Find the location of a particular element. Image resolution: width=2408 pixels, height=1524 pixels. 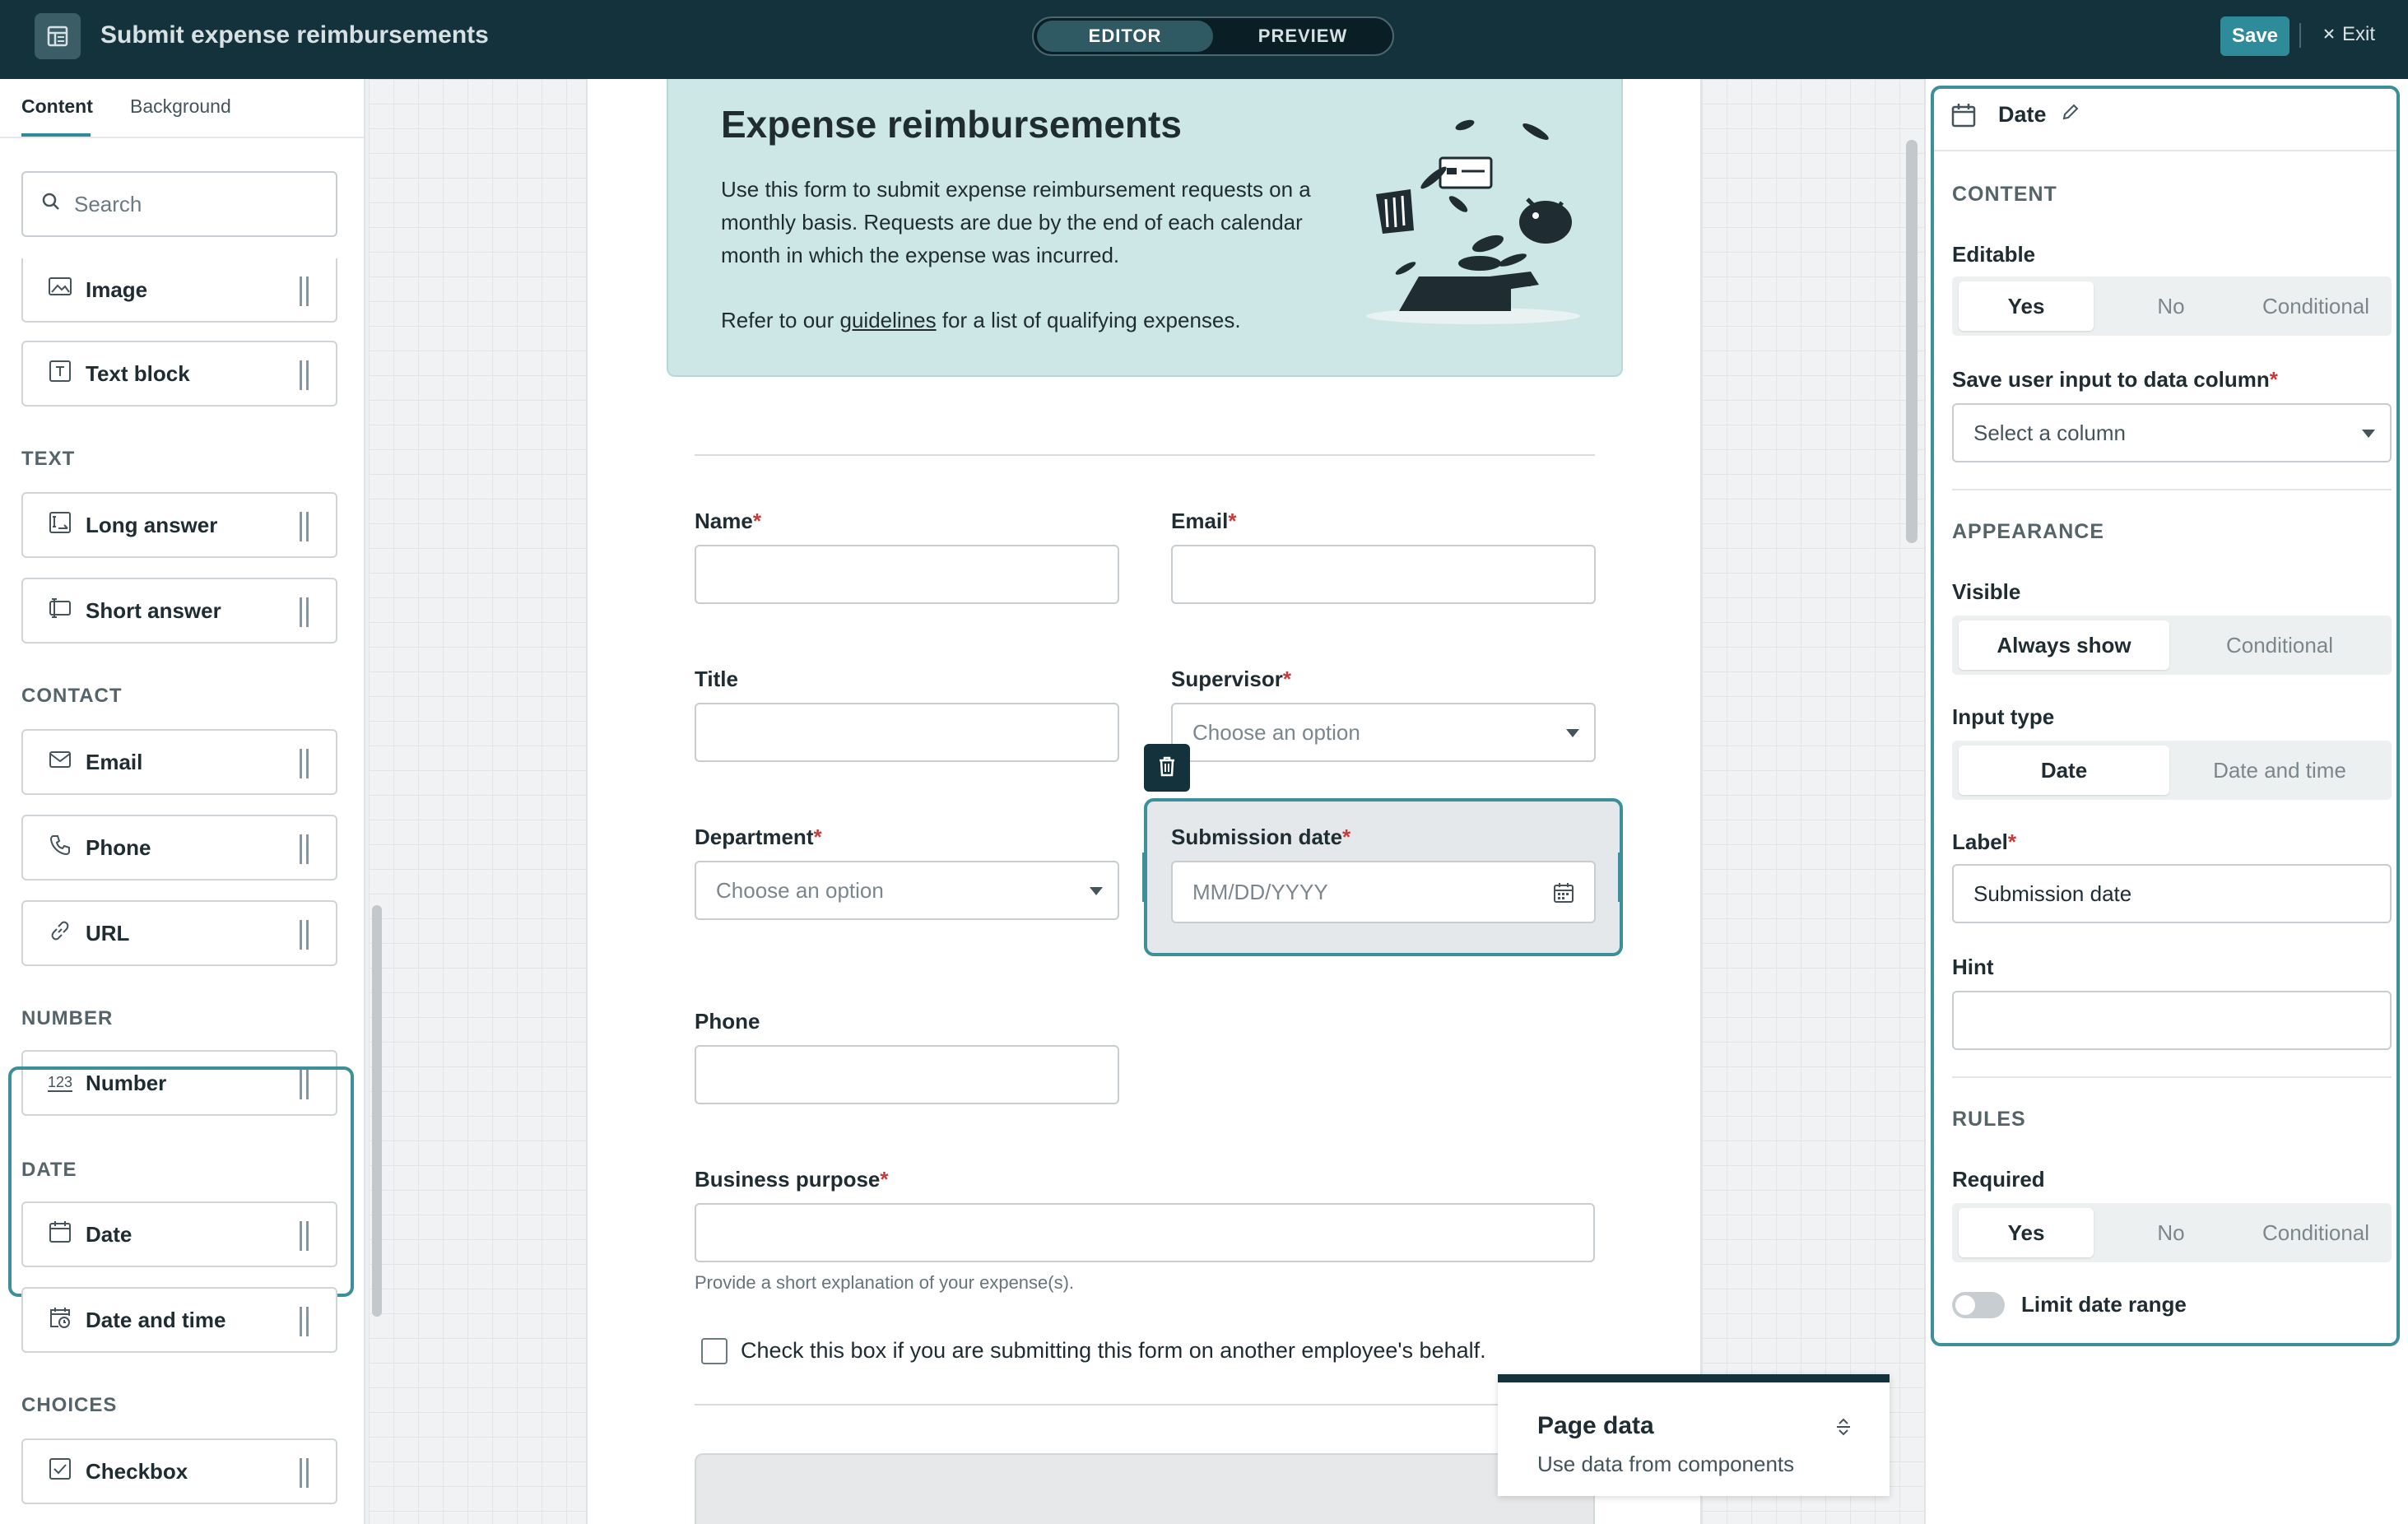

input-type-segmented-control: Date Date and time is located at coordinates (2172, 770).